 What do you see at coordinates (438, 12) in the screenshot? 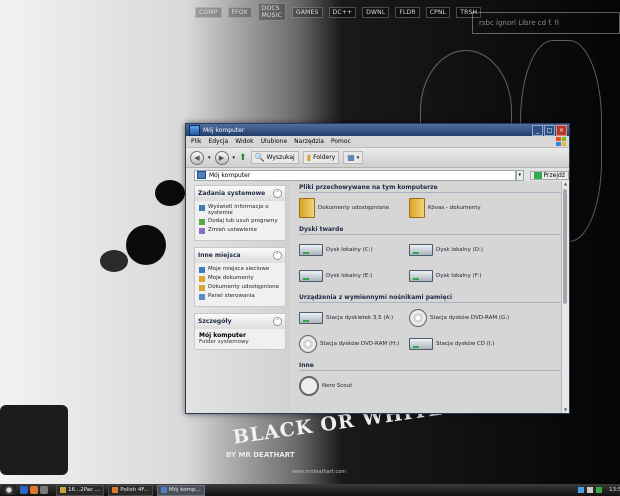
I see `top-link: CPNL` at bounding box center [438, 12].